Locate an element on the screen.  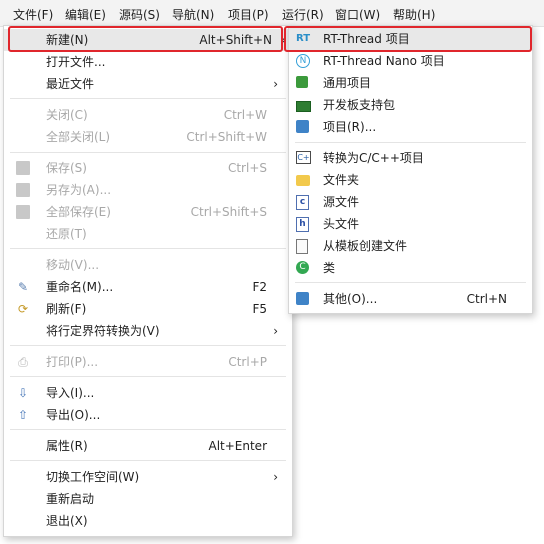
submenu-item-label: 从模板创建文件 is located at coordinates (365, 246).